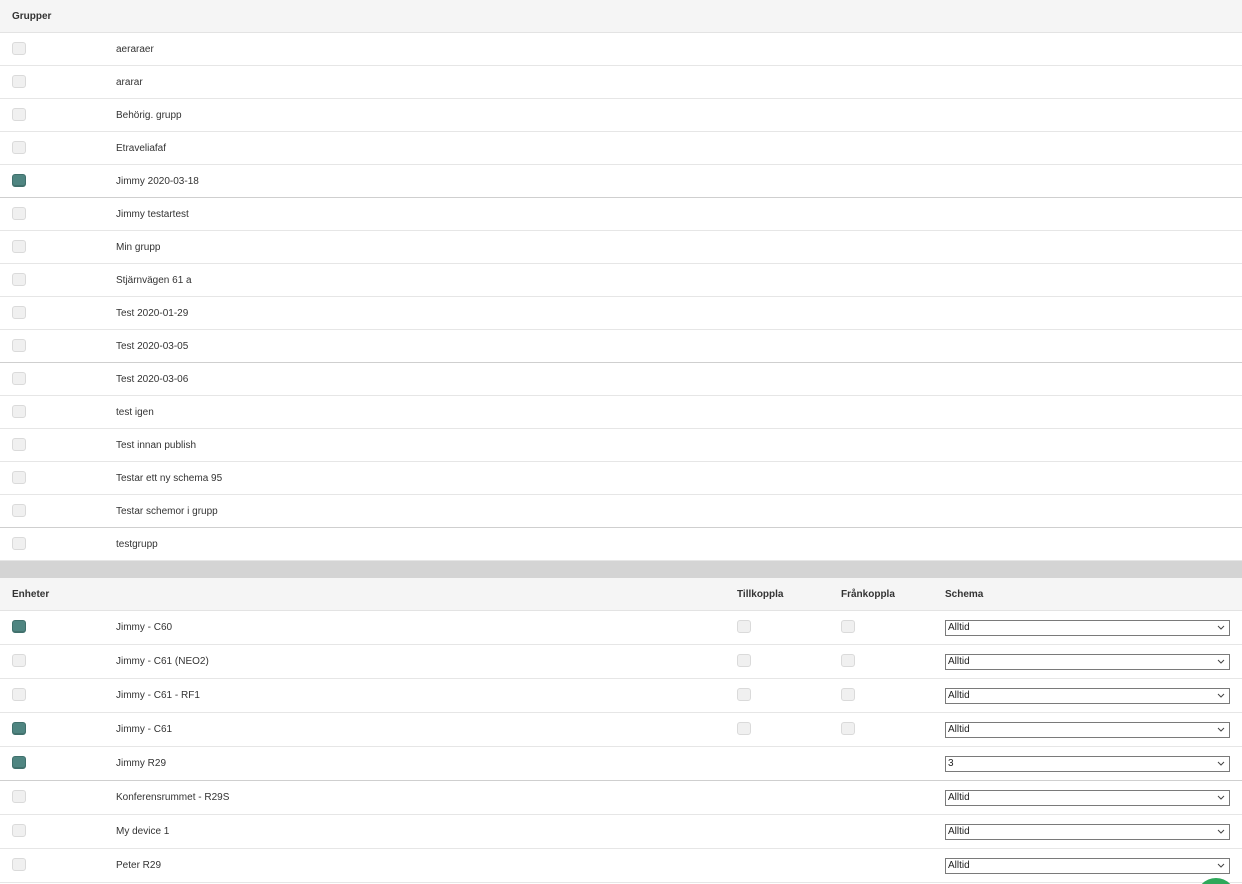 This screenshot has height=884, width=1242. What do you see at coordinates (162, 661) in the screenshot?
I see `device-name: Jimmy - C61 (NEO2)` at bounding box center [162, 661].